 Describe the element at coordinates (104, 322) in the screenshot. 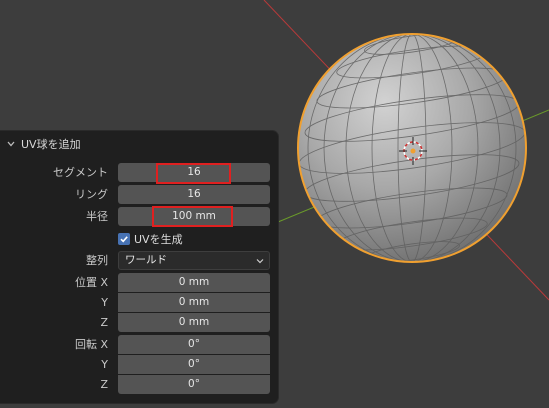

I see `location-z-label: Z` at that location.